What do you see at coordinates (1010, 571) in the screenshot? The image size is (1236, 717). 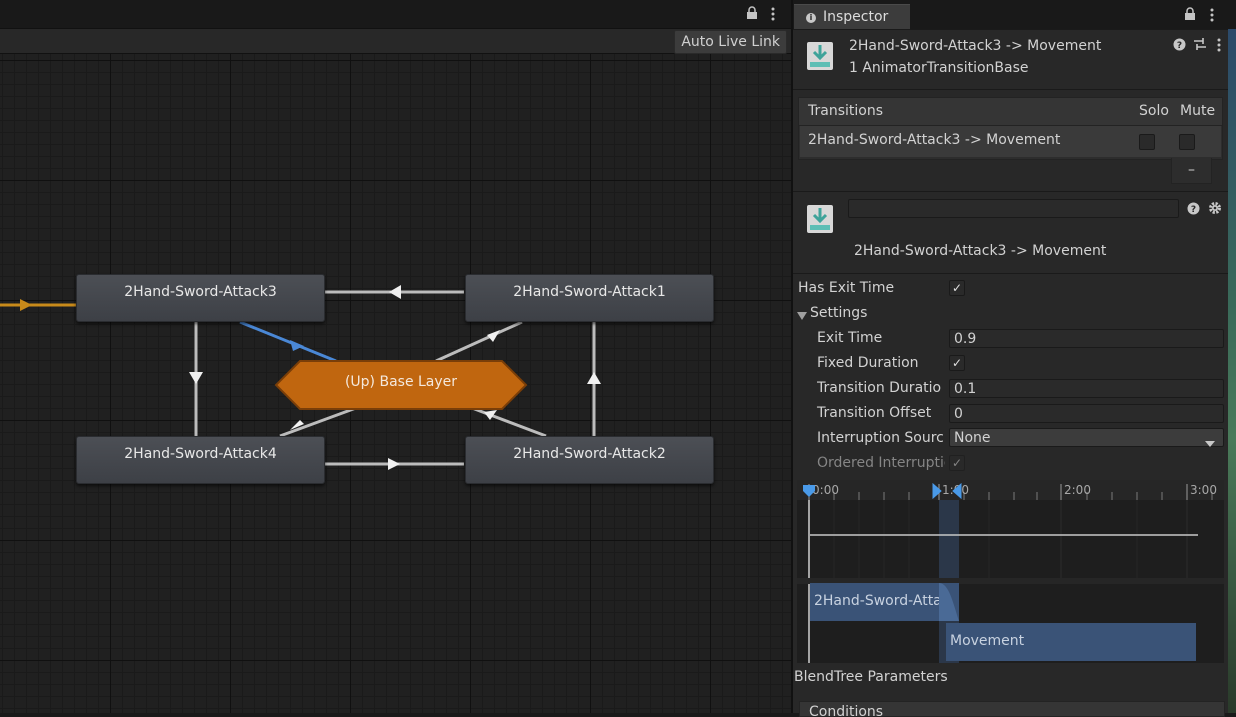 I see `transition-timeline: :0:00 1:00 2:00 3:00 2Hand-Sword-Attac` at bounding box center [1010, 571].